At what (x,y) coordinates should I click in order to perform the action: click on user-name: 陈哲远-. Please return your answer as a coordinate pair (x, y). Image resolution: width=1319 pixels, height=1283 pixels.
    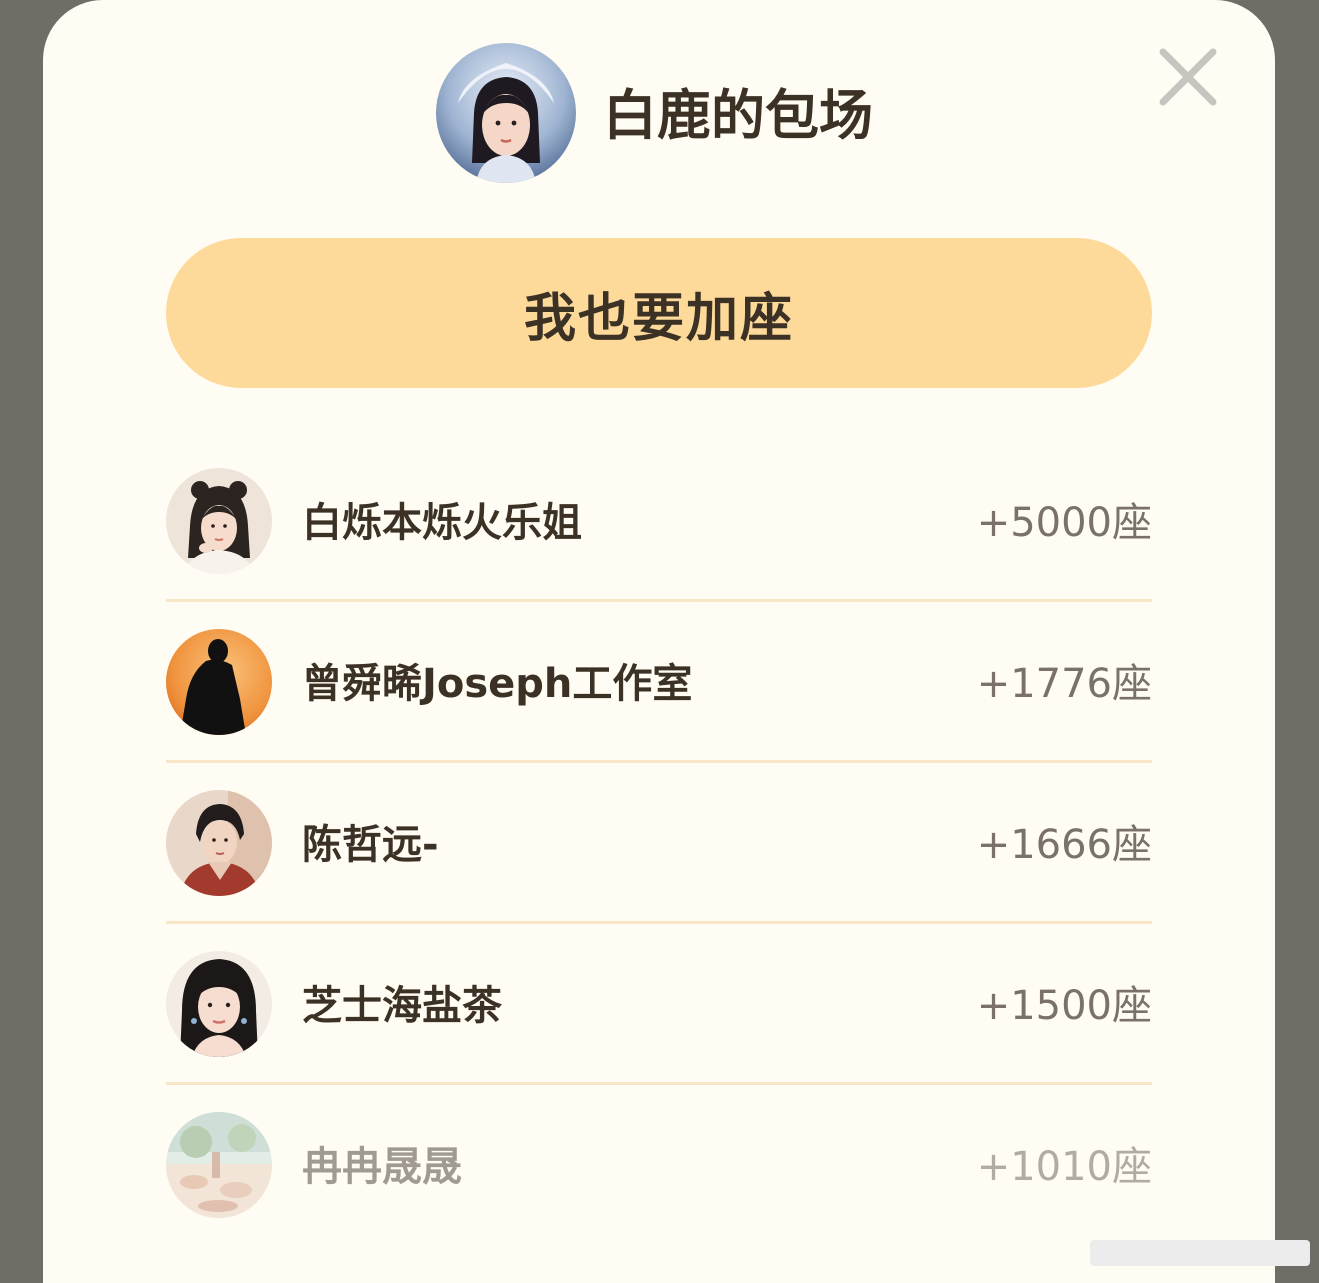
    Looking at the image, I should click on (370, 845).